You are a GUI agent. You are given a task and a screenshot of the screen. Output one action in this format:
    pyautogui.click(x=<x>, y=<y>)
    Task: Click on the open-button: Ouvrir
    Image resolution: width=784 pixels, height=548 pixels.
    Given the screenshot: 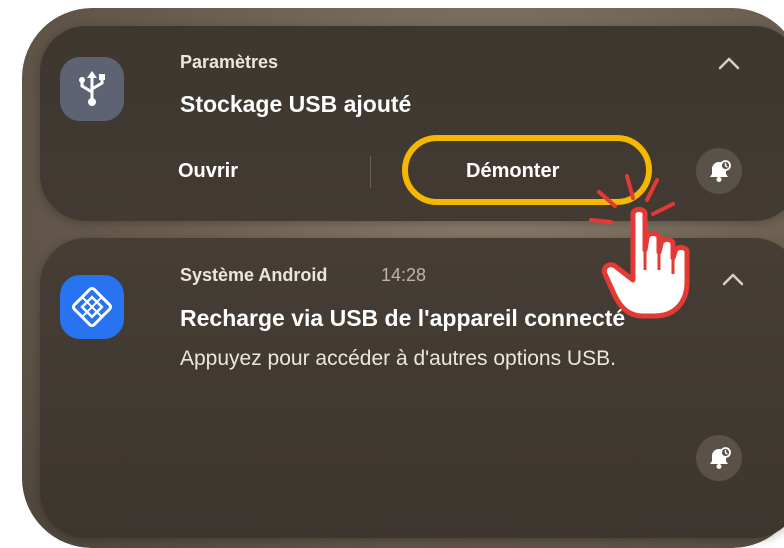 What is the action you would take?
    pyautogui.click(x=208, y=171)
    